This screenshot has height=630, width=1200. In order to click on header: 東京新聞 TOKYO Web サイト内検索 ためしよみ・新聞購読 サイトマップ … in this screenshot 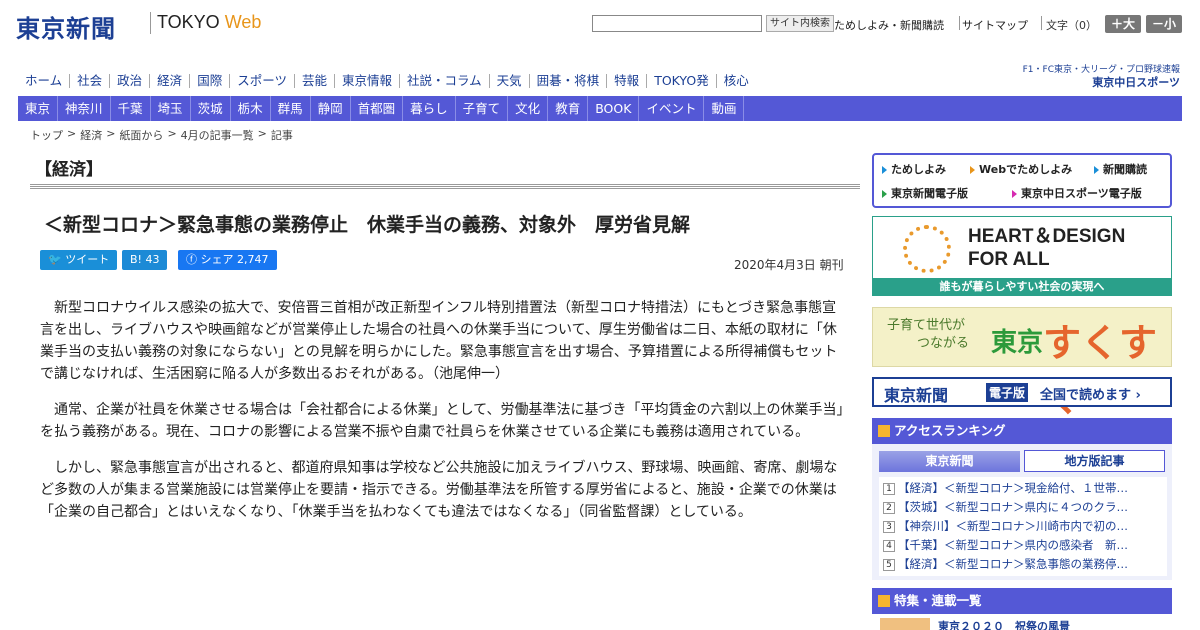, I will do `click(600, 32)`.